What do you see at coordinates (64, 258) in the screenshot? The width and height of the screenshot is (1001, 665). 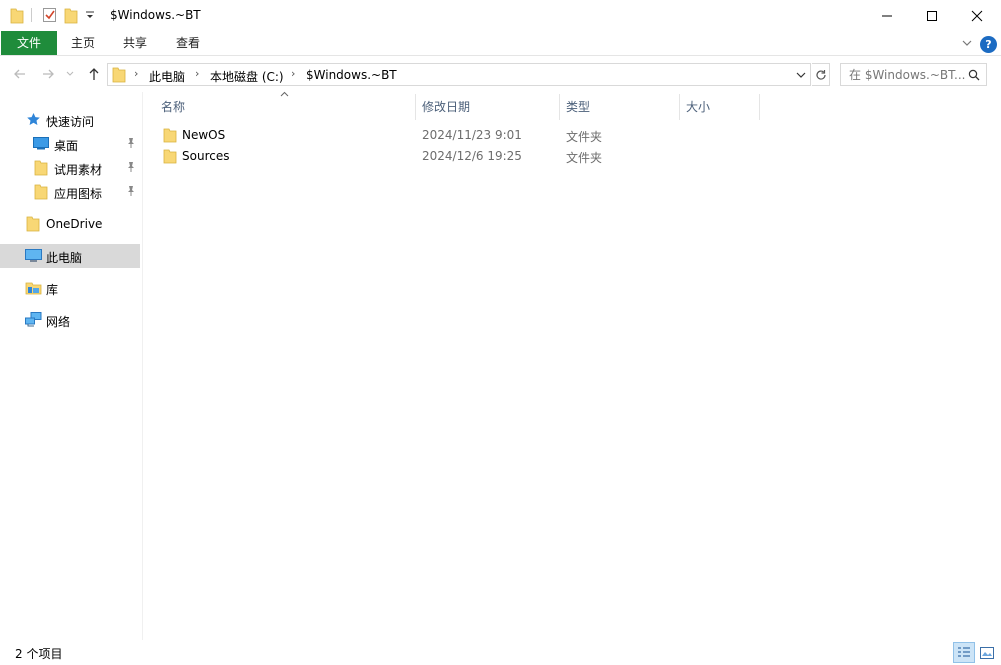 I see `nav-item-label: 此电脑` at bounding box center [64, 258].